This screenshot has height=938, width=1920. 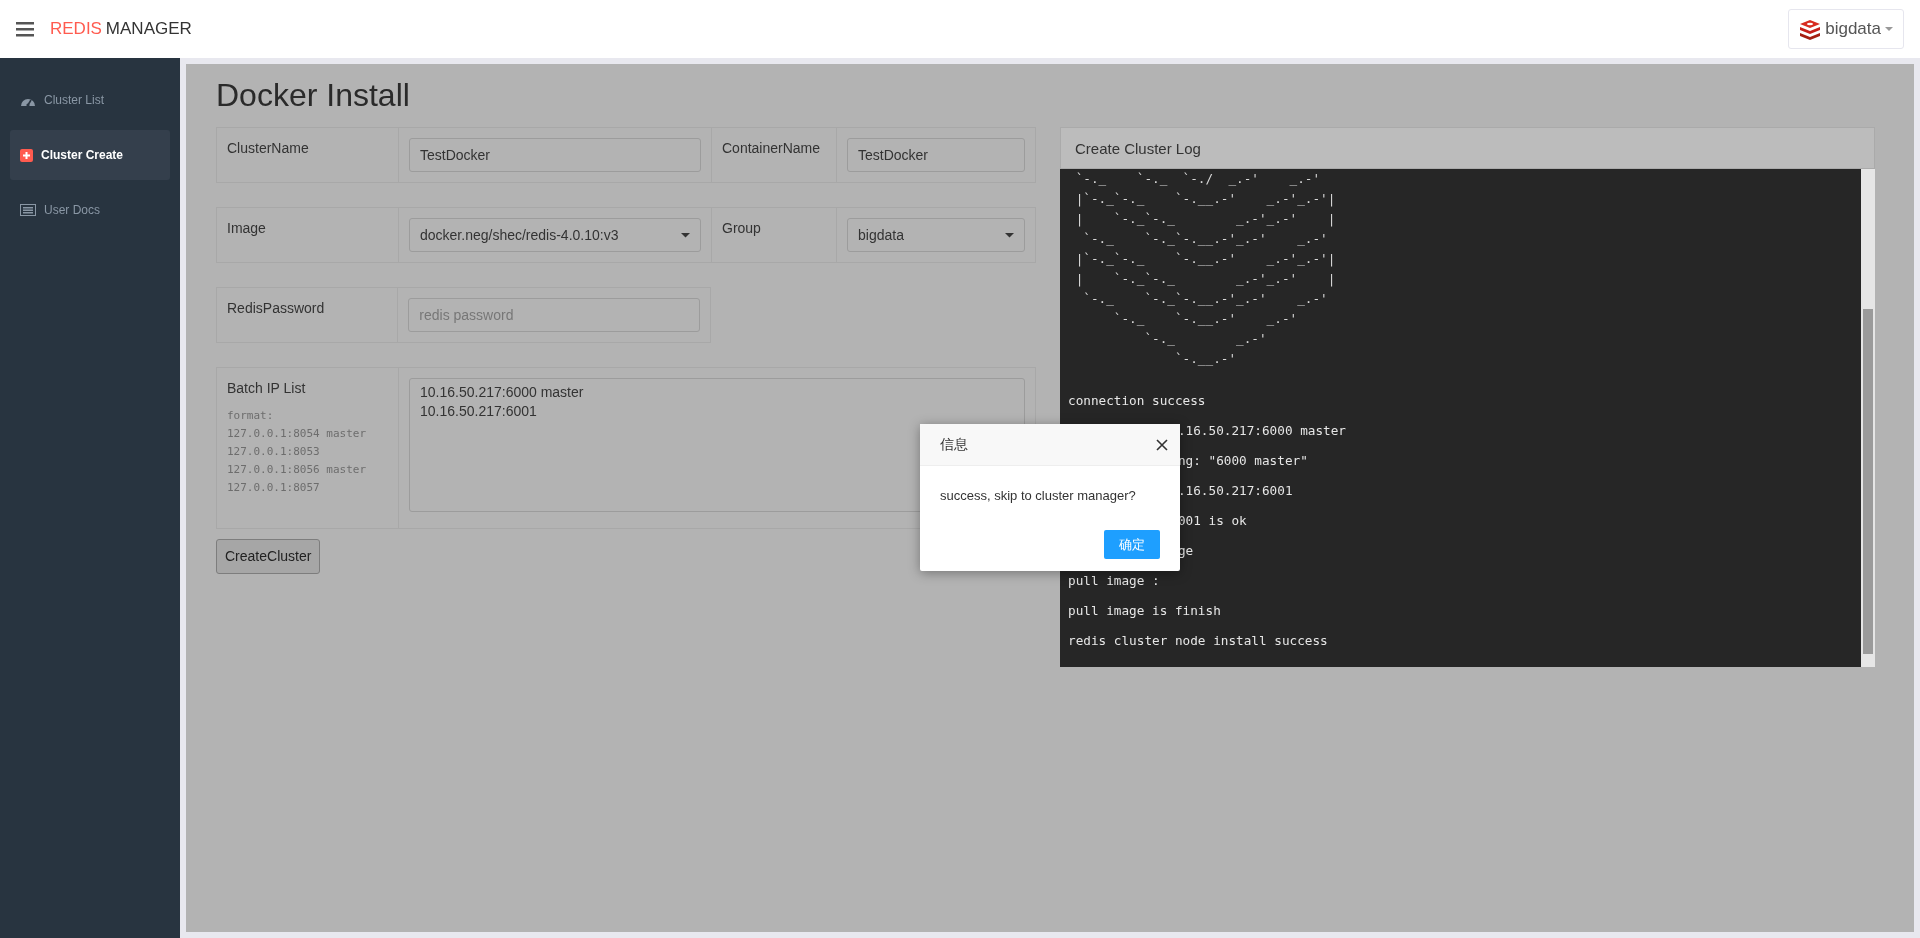 I want to click on log-line: .16.50.217:6000 master, so click(x=1261, y=431).